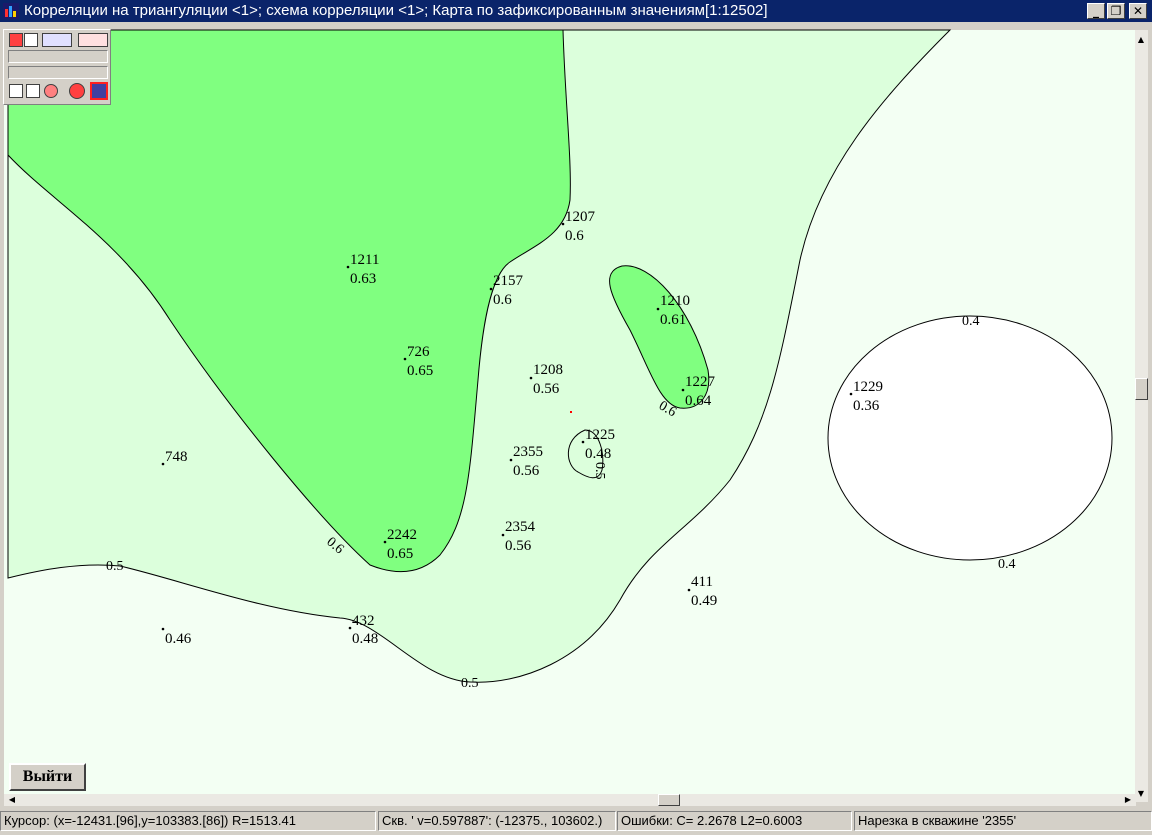 This screenshot has width=1152, height=835. Describe the element at coordinates (520, 527) in the screenshot. I see `well-id: 2354` at that location.